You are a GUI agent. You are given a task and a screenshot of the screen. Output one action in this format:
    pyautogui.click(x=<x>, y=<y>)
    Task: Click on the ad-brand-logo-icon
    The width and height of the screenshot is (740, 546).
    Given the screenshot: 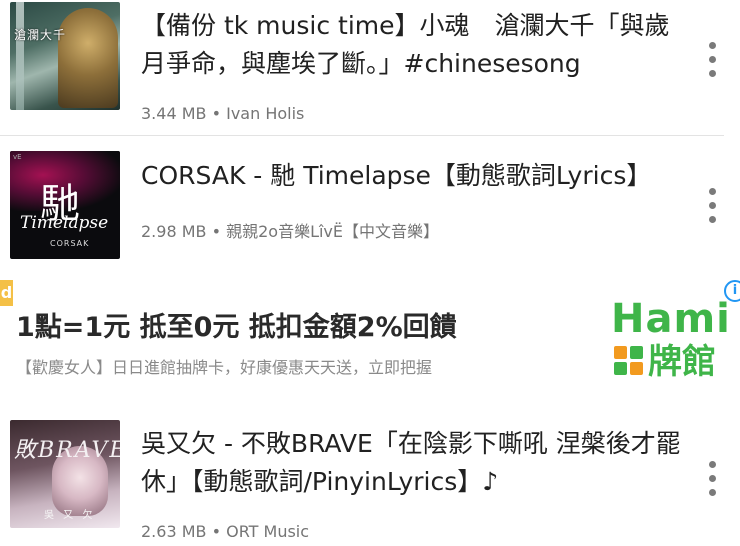 What is the action you would take?
    pyautogui.click(x=629, y=361)
    